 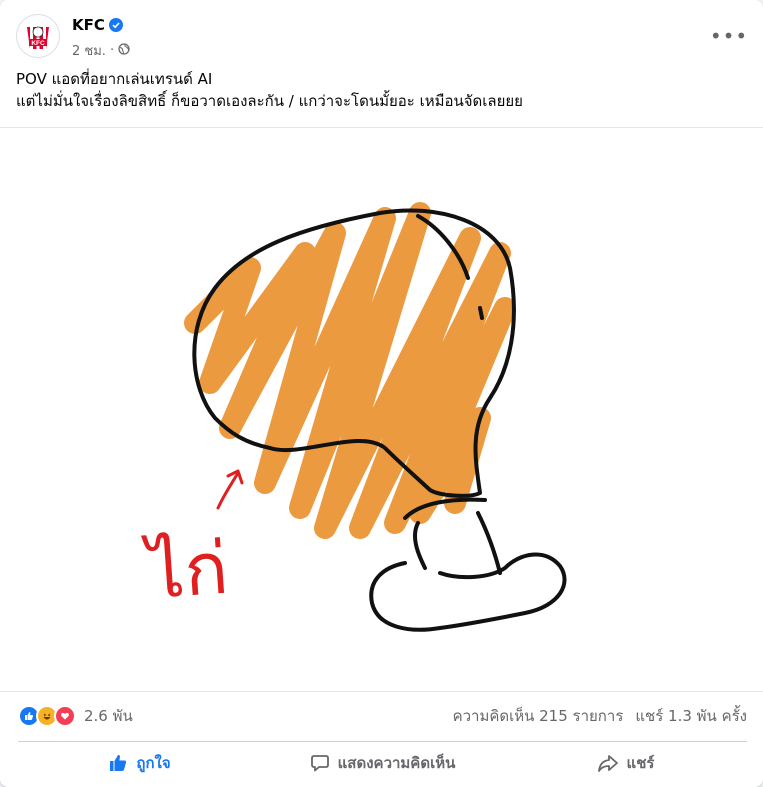 What do you see at coordinates (185, 571) in the screenshot?
I see `drawing-label: ไก่` at bounding box center [185, 571].